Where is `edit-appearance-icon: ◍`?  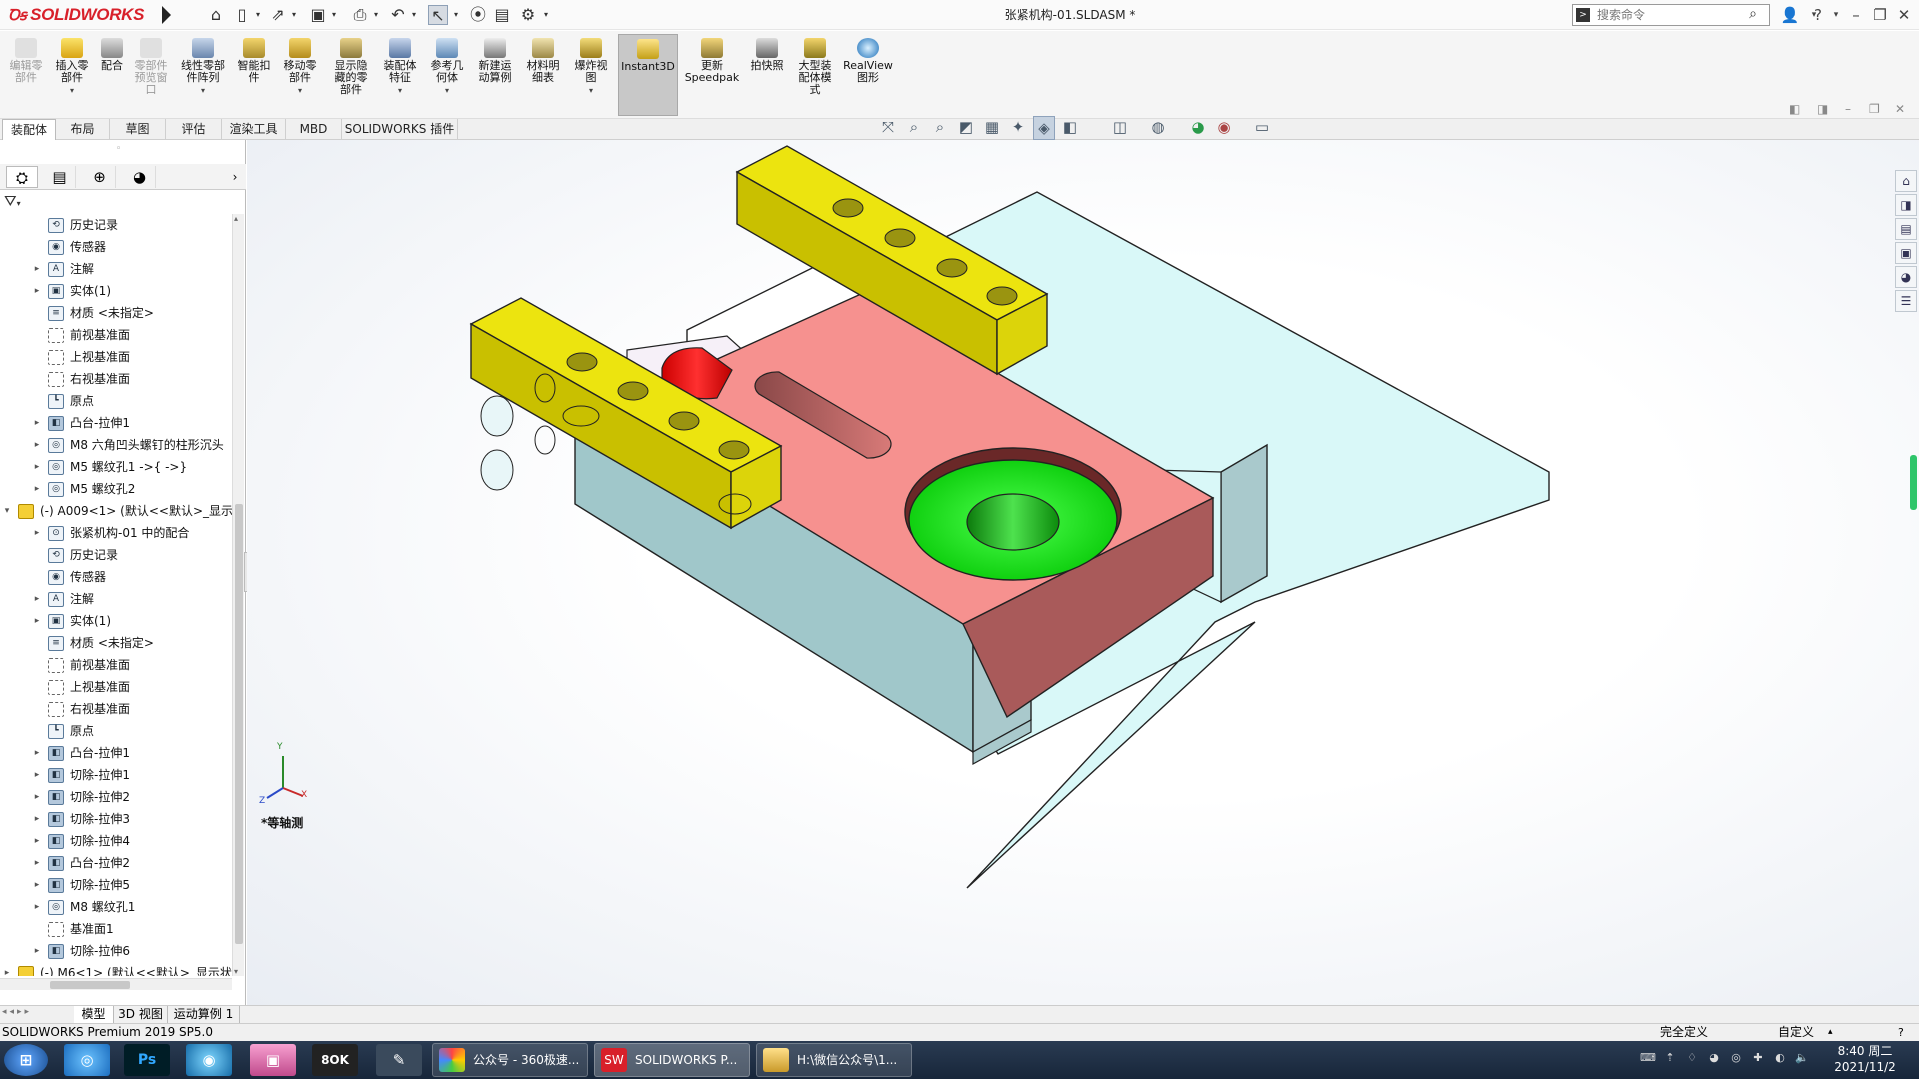
edit-appearance-icon: ◍ is located at coordinates (1158, 127).